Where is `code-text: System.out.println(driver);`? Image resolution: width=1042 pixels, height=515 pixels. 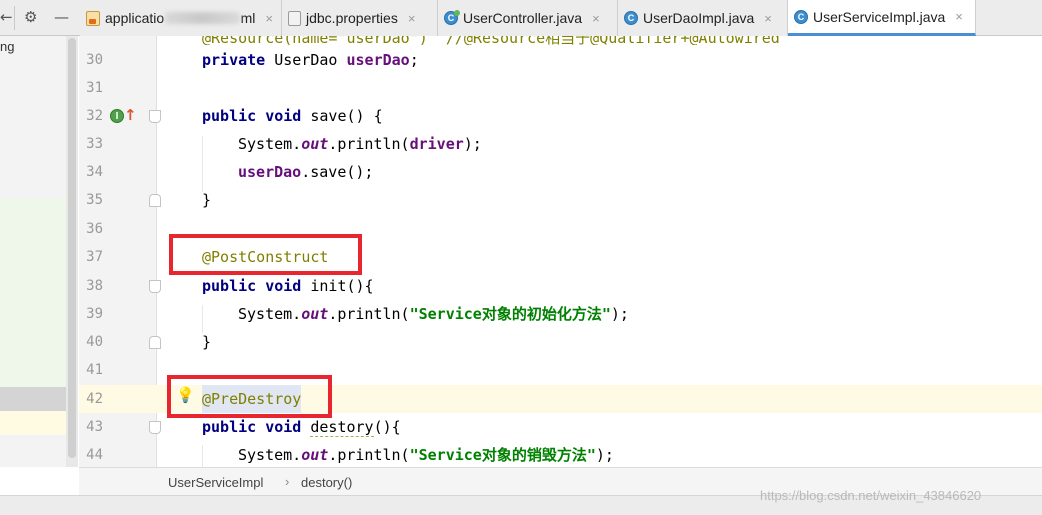
code-text: System.out.println(driver); is located at coordinates (360, 144).